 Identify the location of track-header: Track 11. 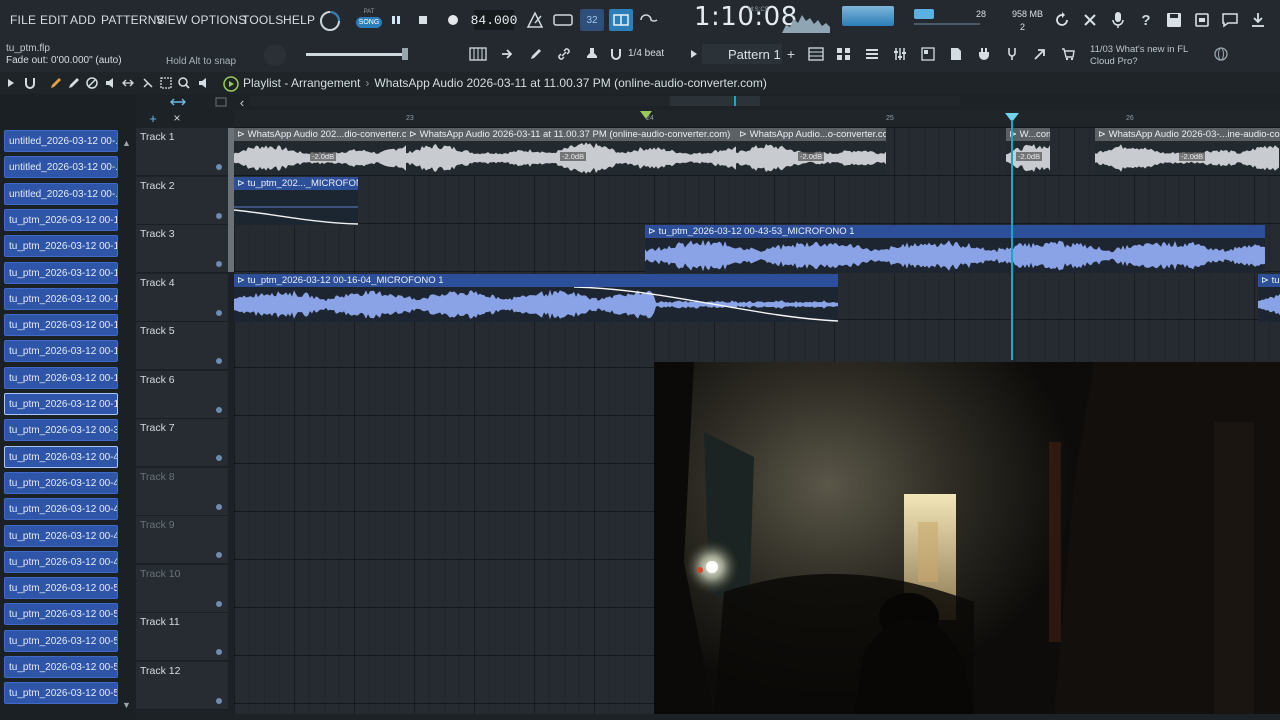
(182, 637).